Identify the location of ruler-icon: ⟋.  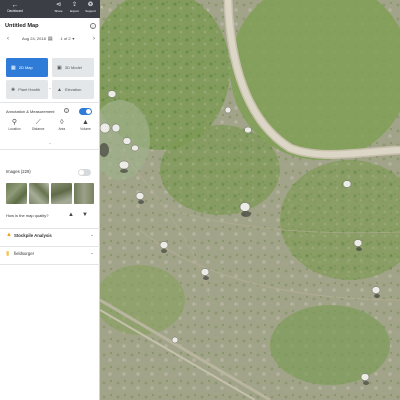
(38, 122).